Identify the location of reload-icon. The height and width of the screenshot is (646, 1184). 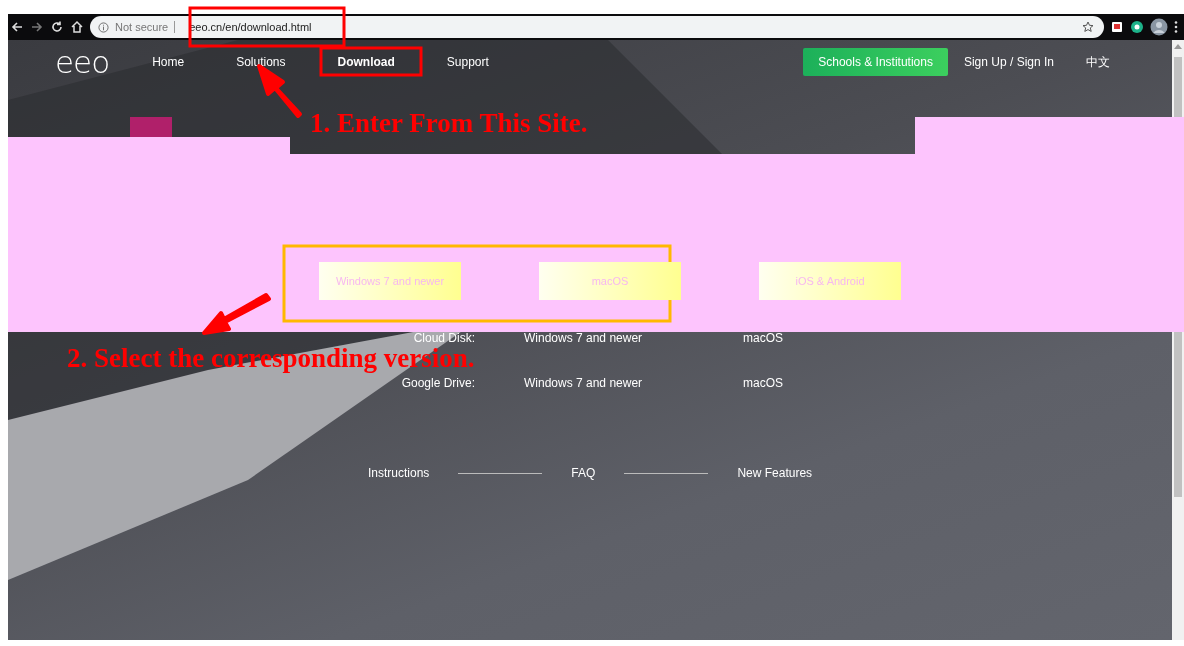
(57, 27).